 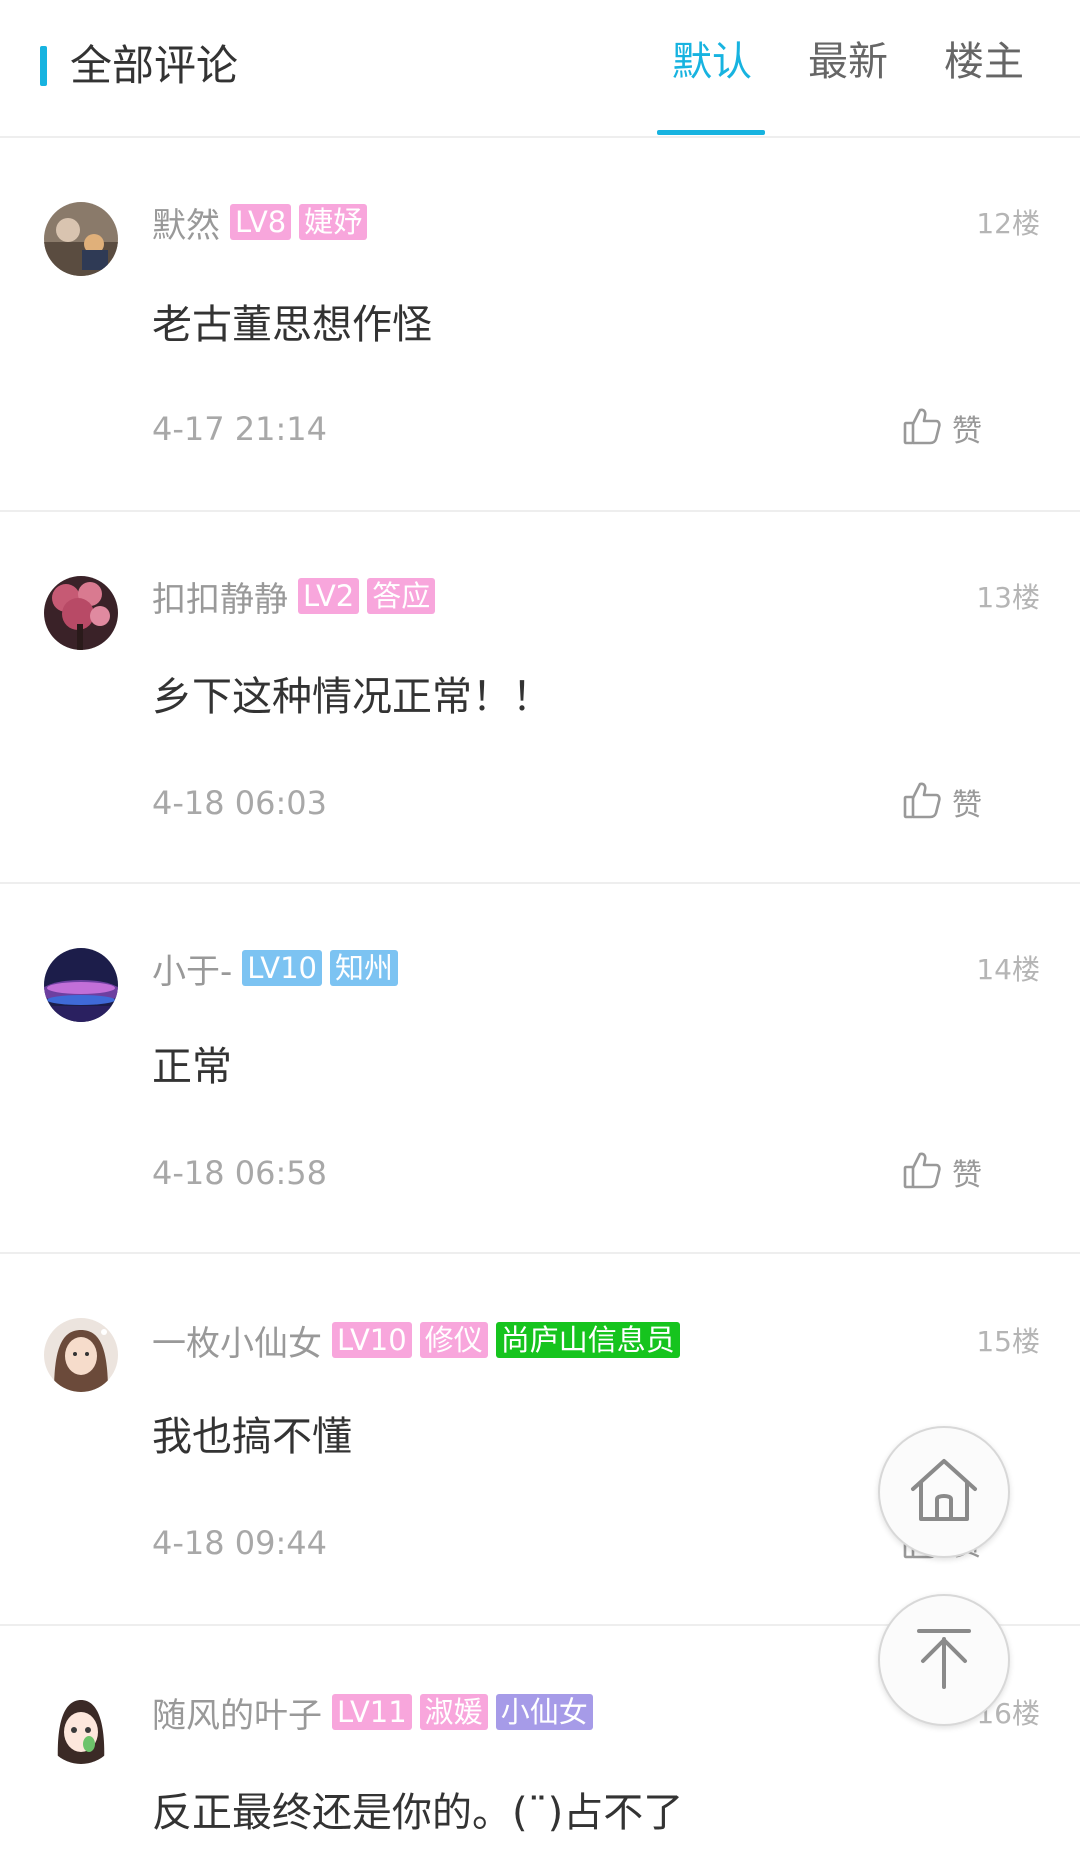 I want to click on title-badge: 淑媛, so click(x=453, y=1712).